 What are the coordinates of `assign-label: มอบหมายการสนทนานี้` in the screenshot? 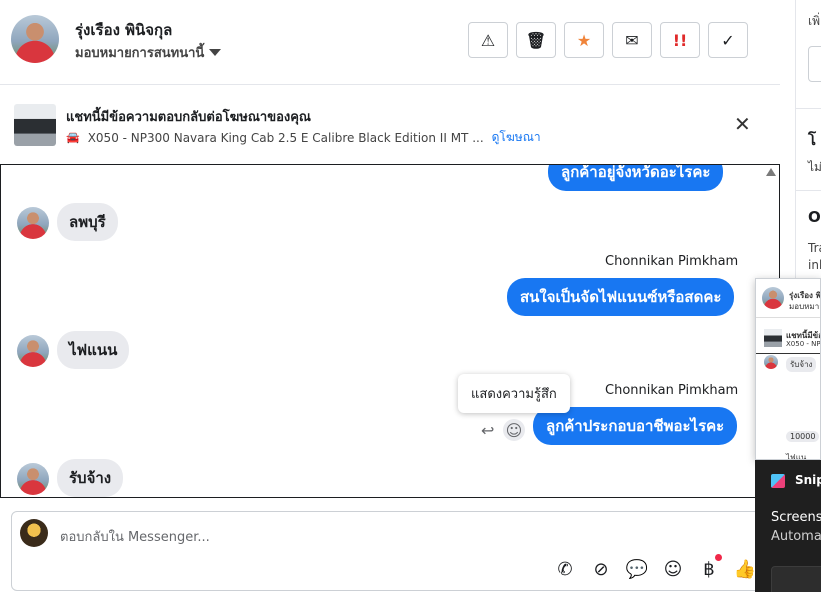 It's located at (140, 53).